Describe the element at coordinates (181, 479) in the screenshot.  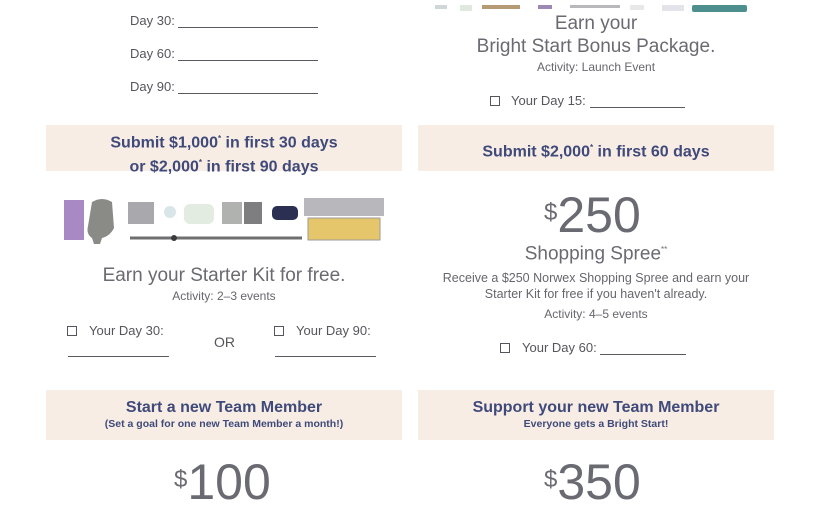
I see `team-member-dollar-sign: $` at that location.